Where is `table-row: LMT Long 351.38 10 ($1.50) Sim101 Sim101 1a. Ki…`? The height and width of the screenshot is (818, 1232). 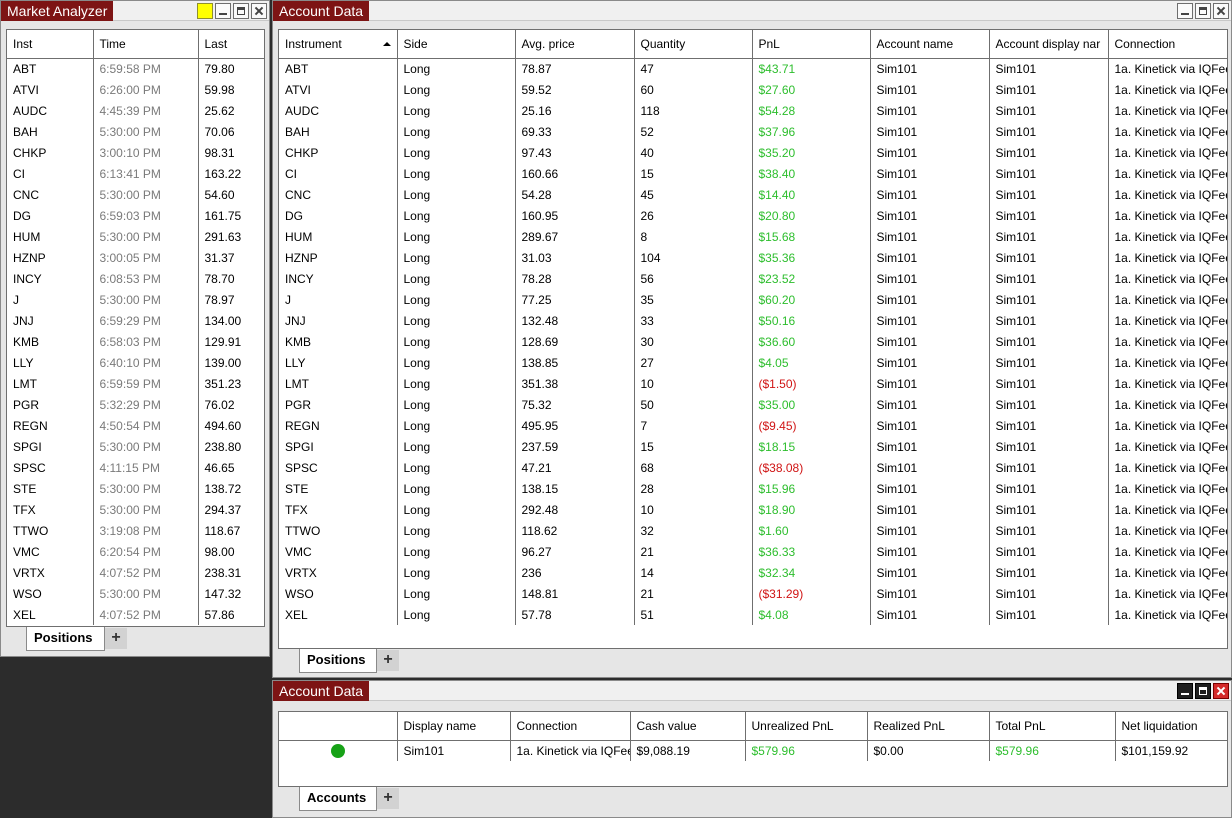 table-row: LMT Long 351.38 10 ($1.50) Sim101 Sim101 1a. Ki… is located at coordinates (753, 383).